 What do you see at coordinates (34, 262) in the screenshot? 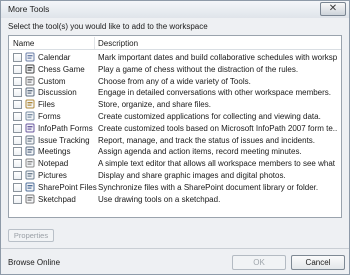
I see `browse-online-link: Browse Online` at bounding box center [34, 262].